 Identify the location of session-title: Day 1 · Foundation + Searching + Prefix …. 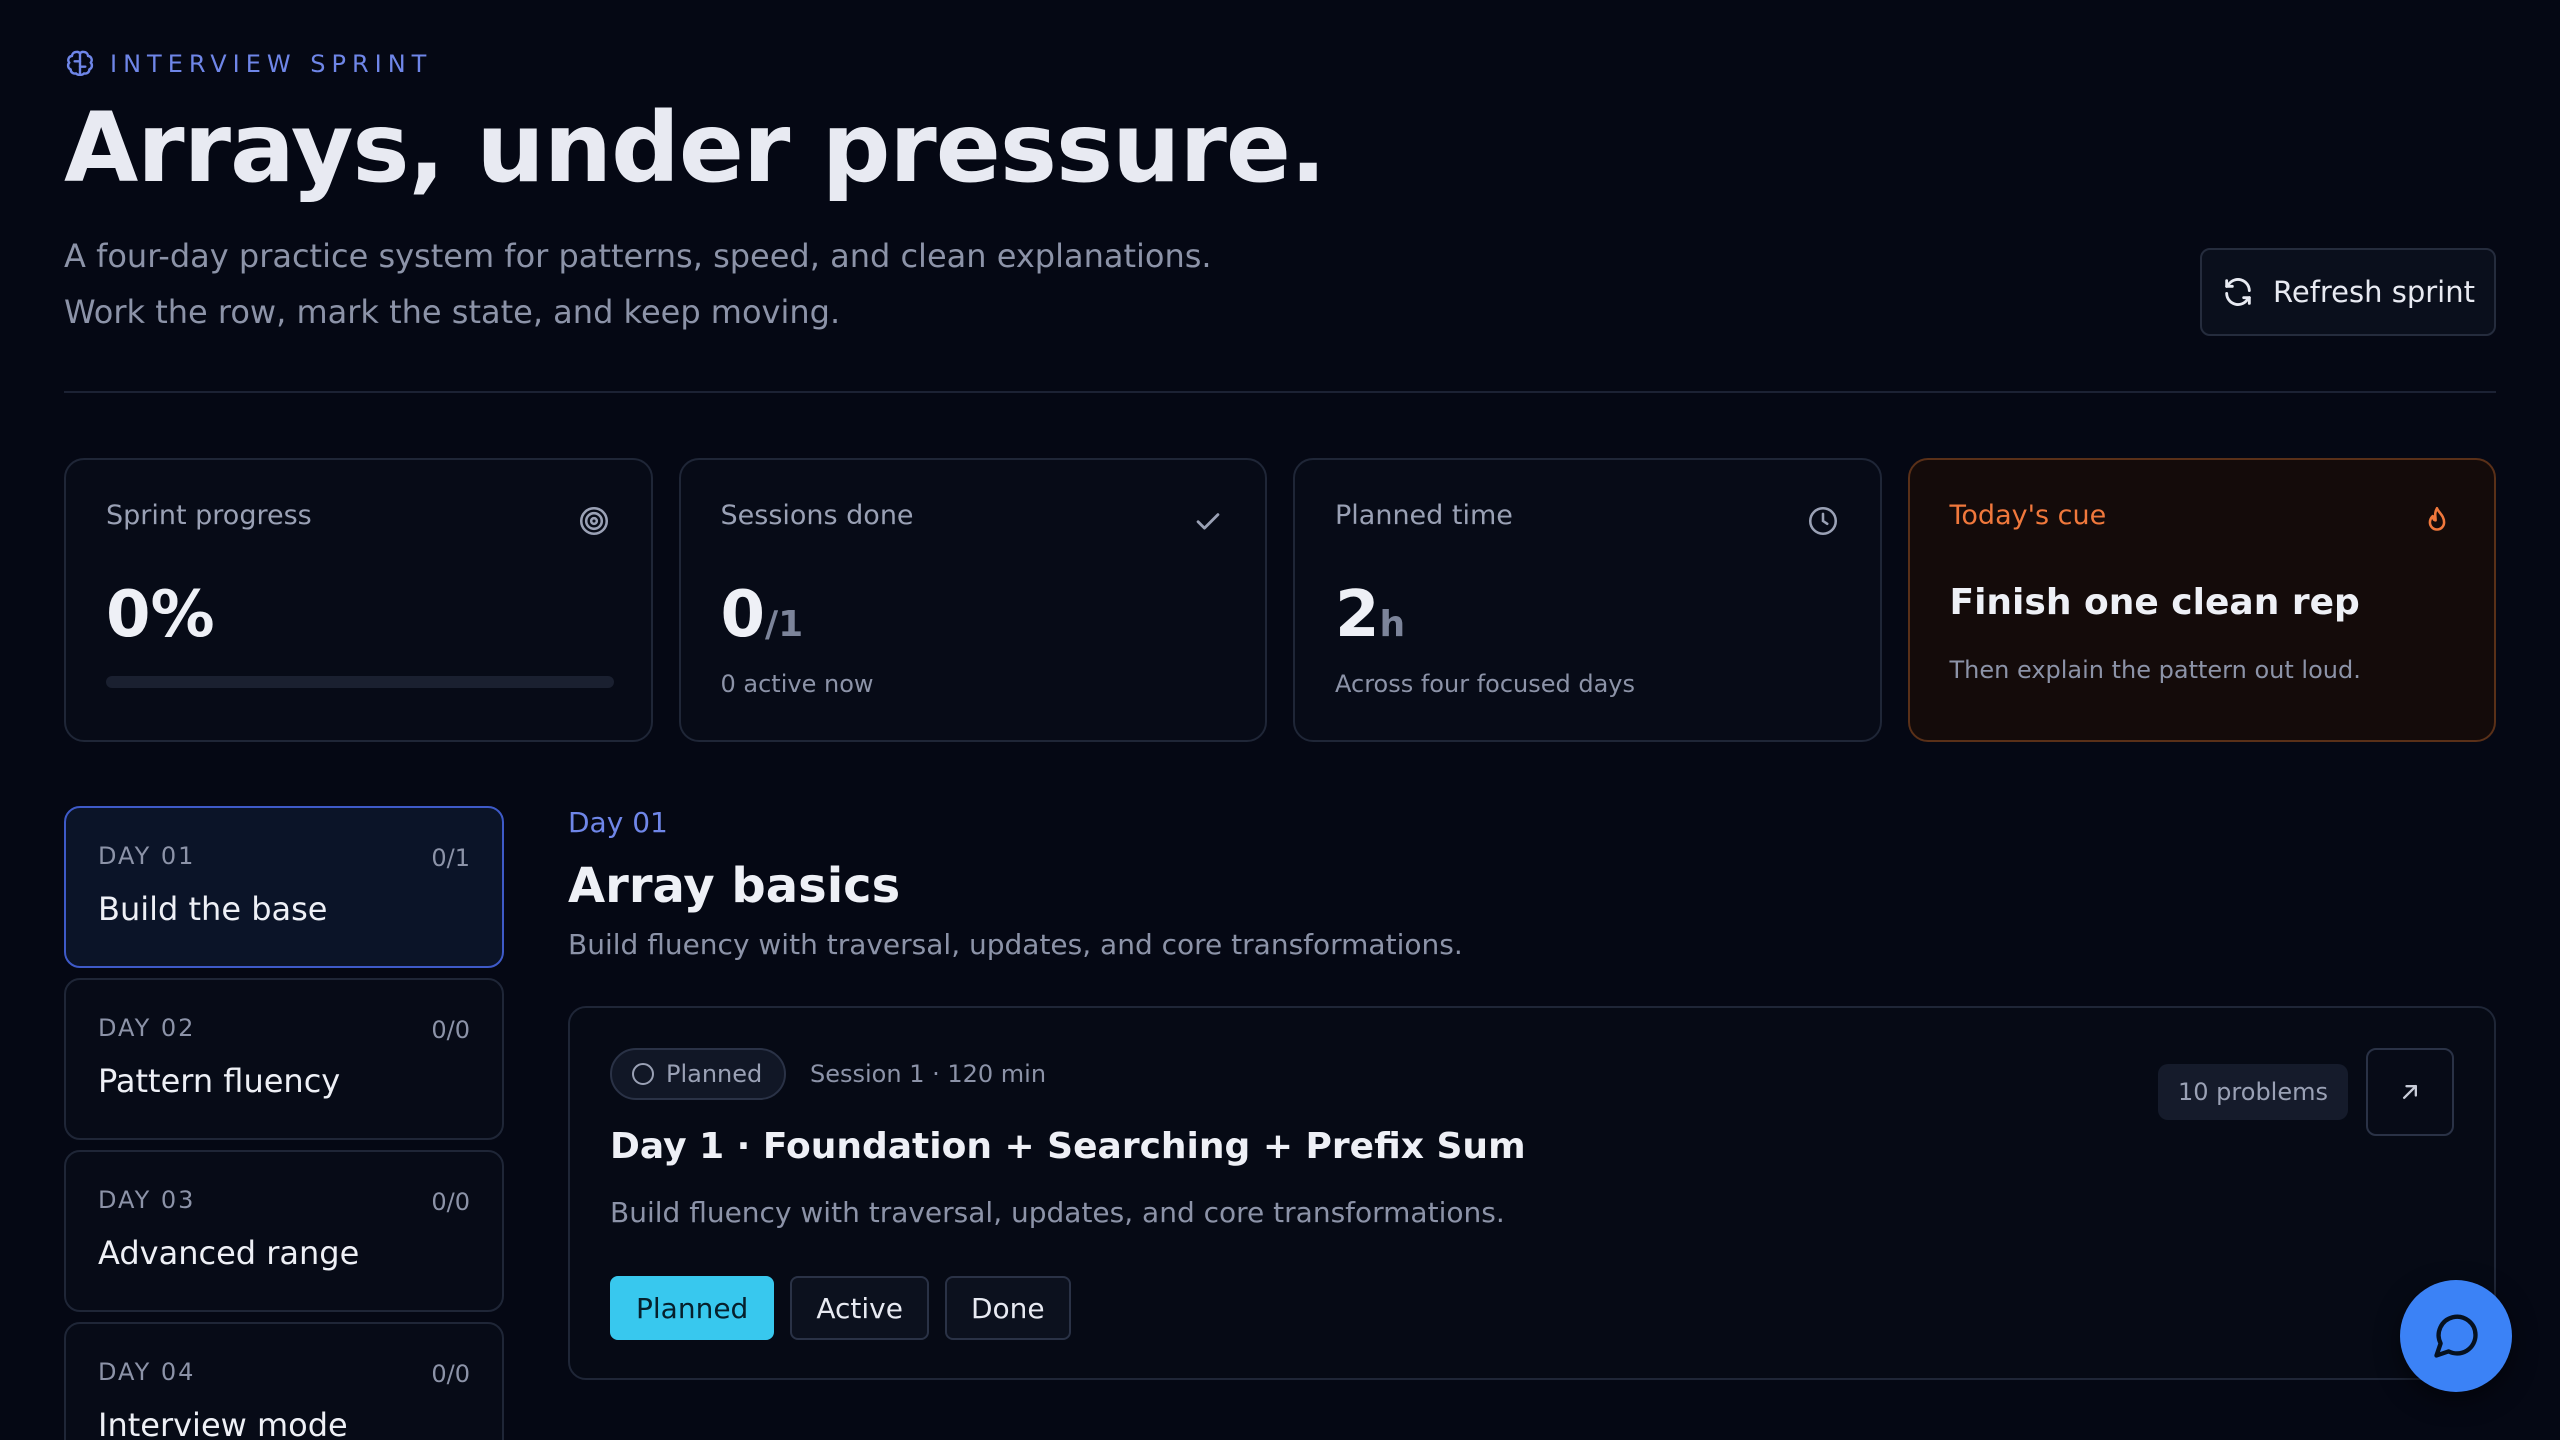
(1068, 1146).